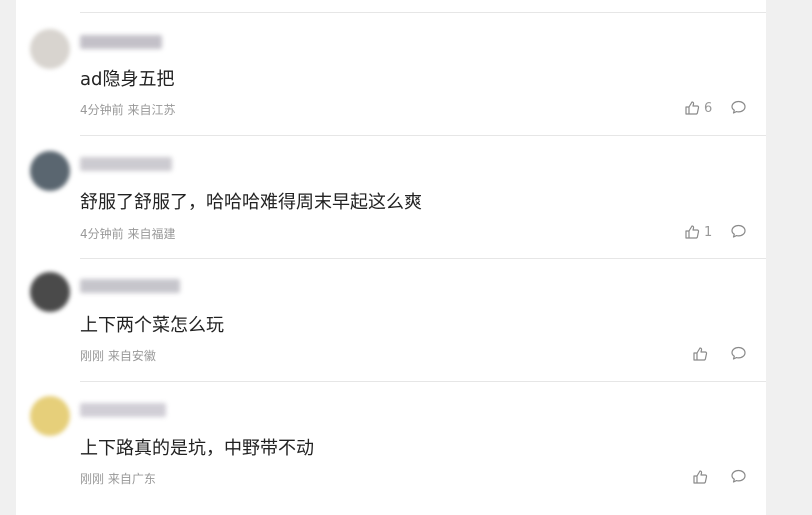  Describe the element at coordinates (151, 234) in the screenshot. I see `comment-location: 来自福建` at that location.